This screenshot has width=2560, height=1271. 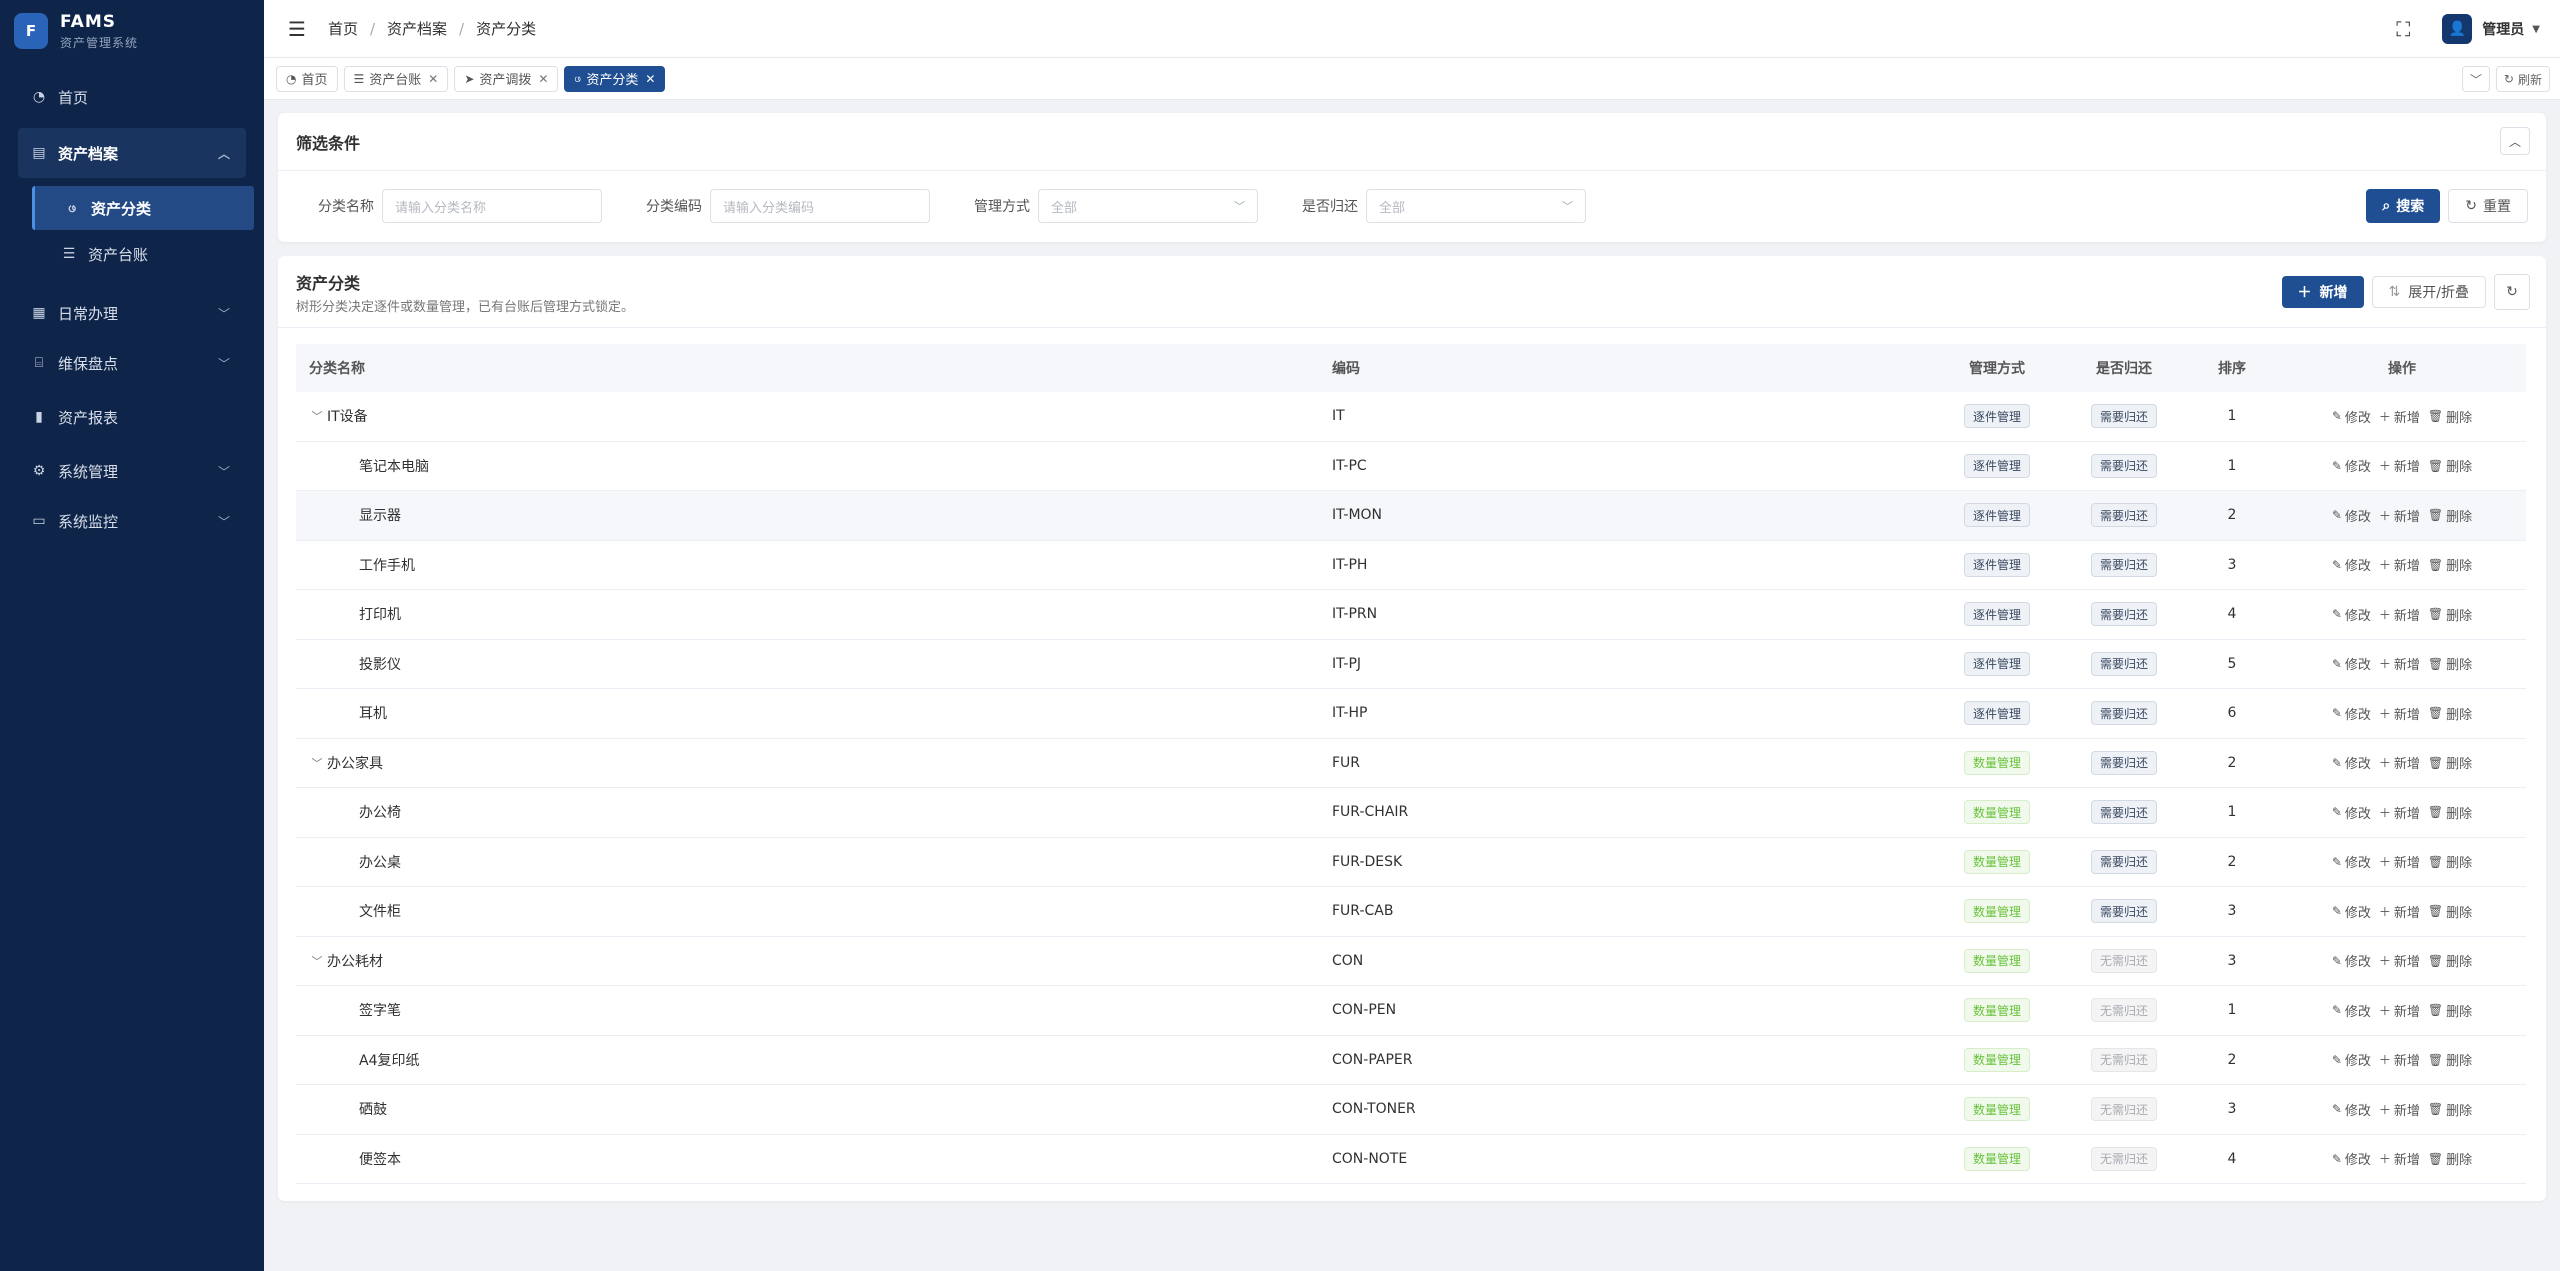 What do you see at coordinates (132, 521) in the screenshot?
I see `sidebar-item-monitor: ▭ 系统监控 ﹀` at bounding box center [132, 521].